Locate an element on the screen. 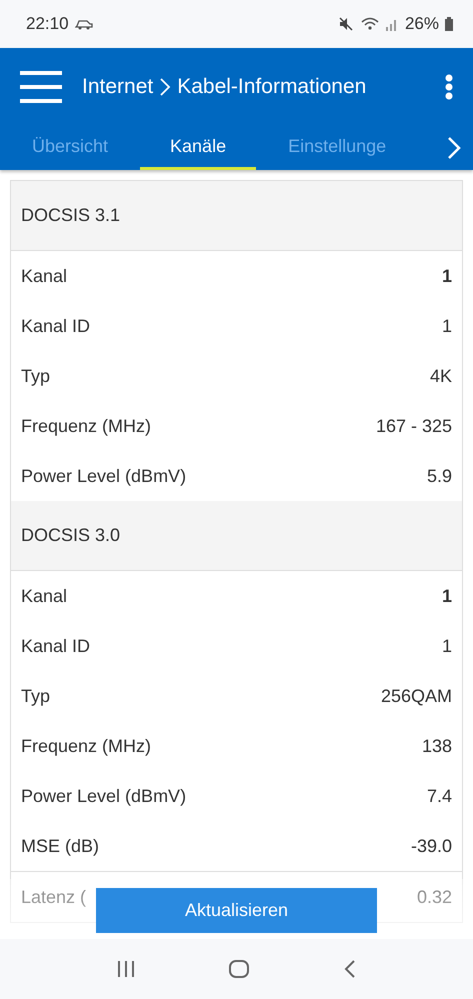 The image size is (473, 999). page-title: Kabel-Informationen is located at coordinates (271, 87).